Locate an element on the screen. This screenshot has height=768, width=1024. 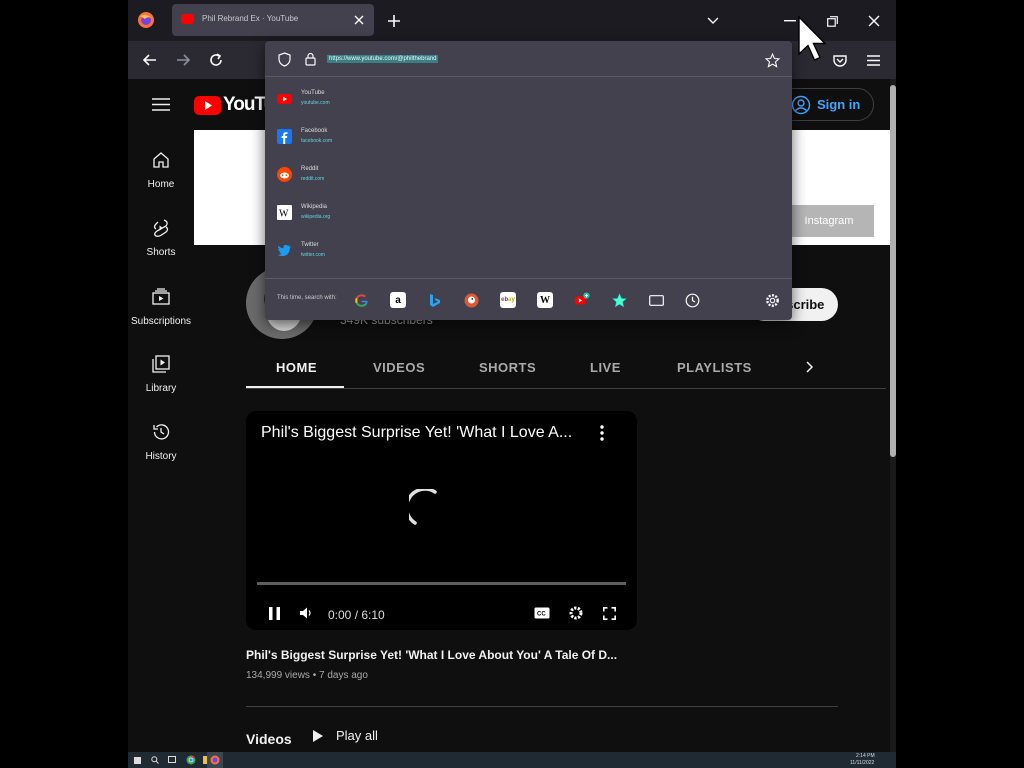
suggestion-url: reddit.com is located at coordinates (313, 179).